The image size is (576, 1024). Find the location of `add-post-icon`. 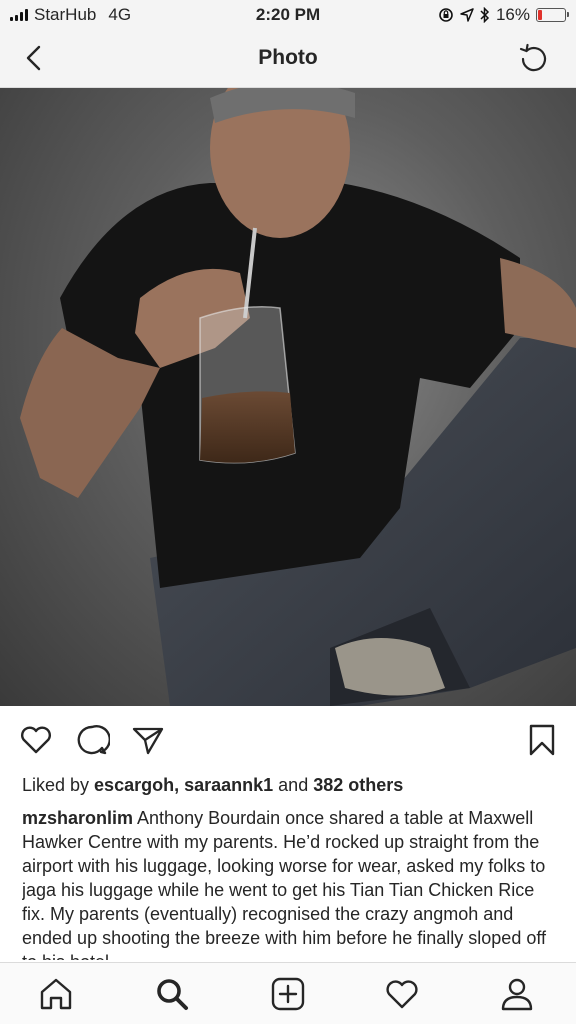

add-post-icon is located at coordinates (288, 994).